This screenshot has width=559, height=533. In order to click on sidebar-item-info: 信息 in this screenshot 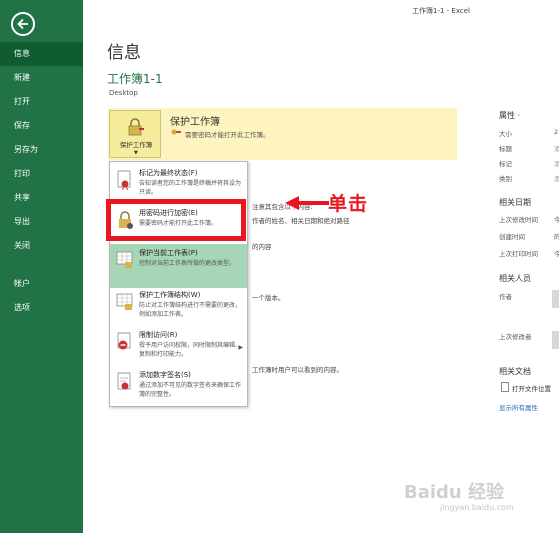, I will do `click(41, 54)`.